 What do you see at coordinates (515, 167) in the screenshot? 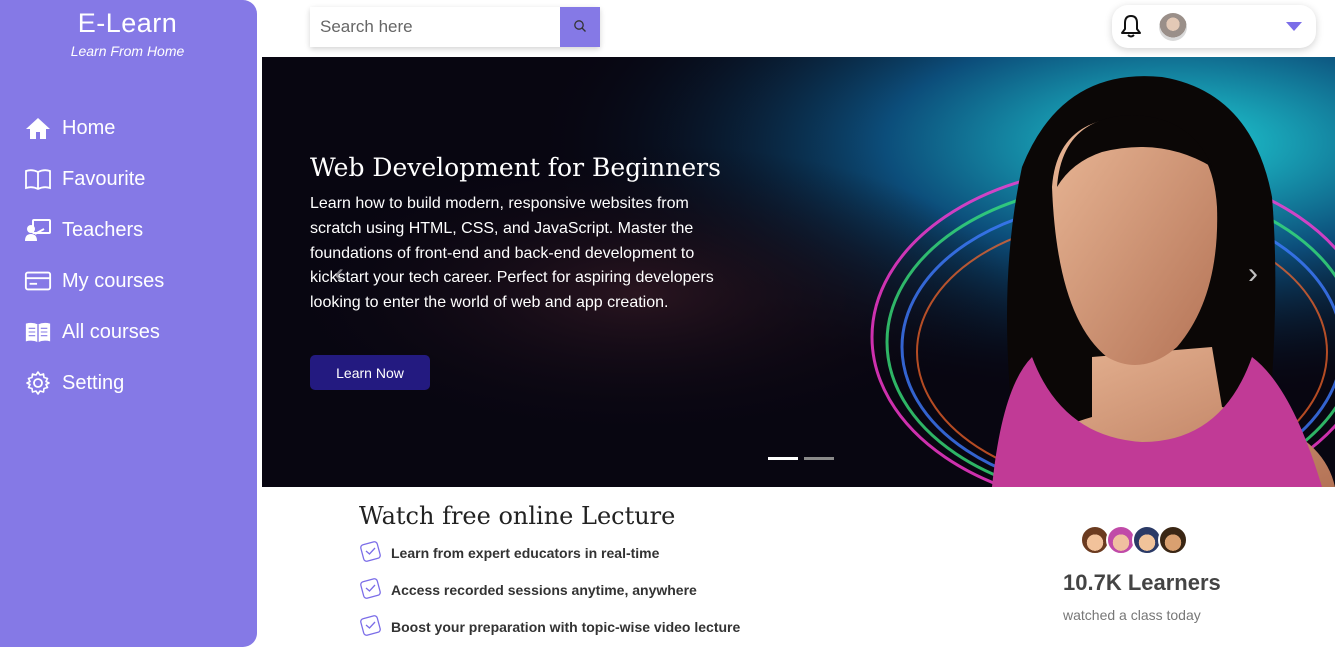
I see `hero-title: Web Development for Beginners` at bounding box center [515, 167].